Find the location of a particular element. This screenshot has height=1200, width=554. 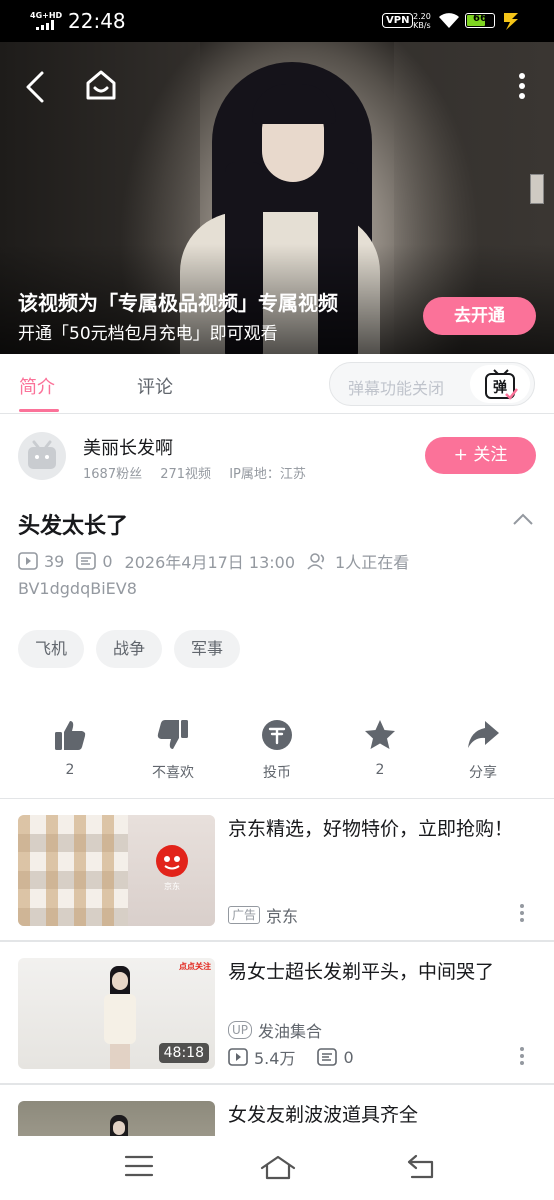

dislike-button: 不喜欢 is located at coordinates (173, 750).